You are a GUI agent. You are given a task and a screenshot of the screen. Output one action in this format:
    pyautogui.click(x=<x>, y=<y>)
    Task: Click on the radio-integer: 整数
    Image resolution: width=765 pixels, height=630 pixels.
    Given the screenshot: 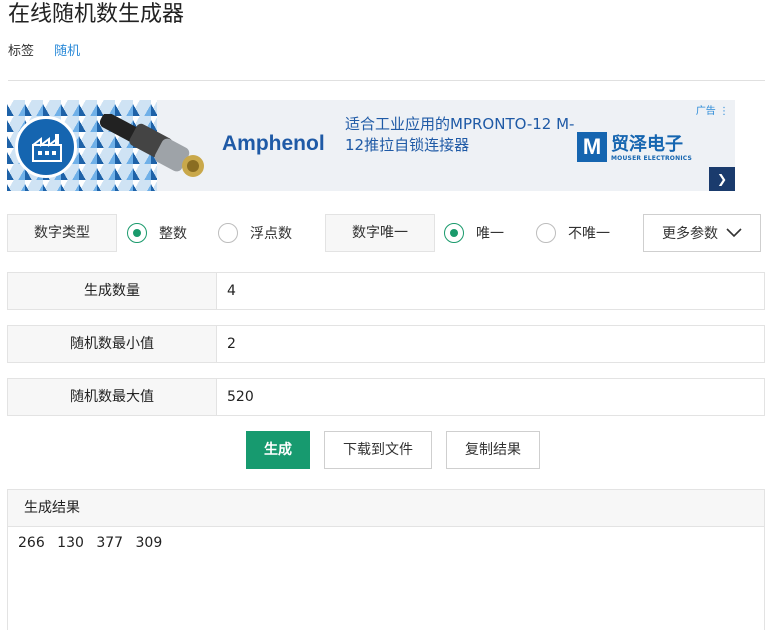 What is the action you would take?
    pyautogui.click(x=157, y=233)
    